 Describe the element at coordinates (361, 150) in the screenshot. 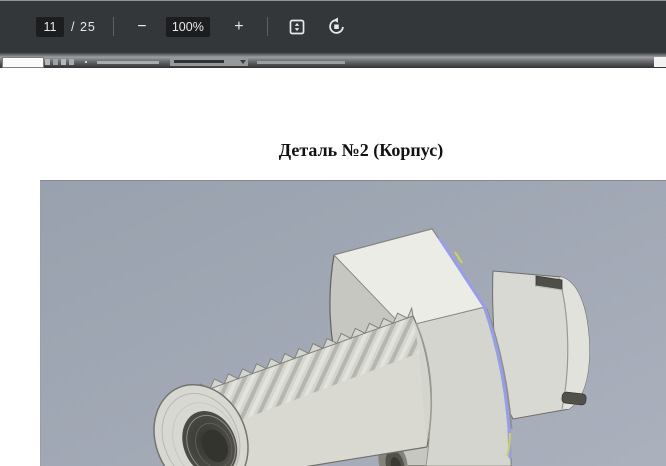

I see `document-title: Деталь №2 (Корпус)` at that location.